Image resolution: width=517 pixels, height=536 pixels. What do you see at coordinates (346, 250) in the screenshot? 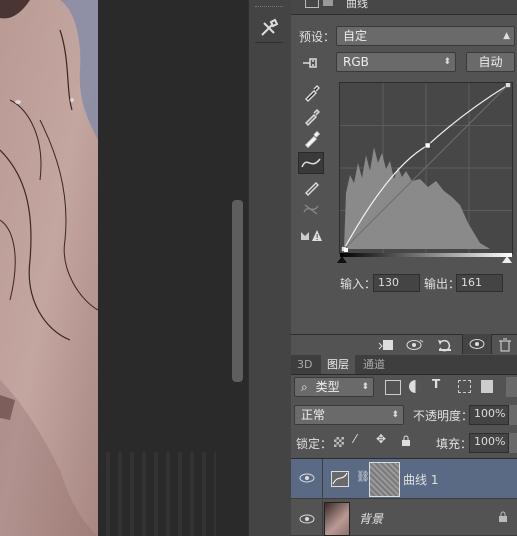
I see `graph-corner` at bounding box center [346, 250].